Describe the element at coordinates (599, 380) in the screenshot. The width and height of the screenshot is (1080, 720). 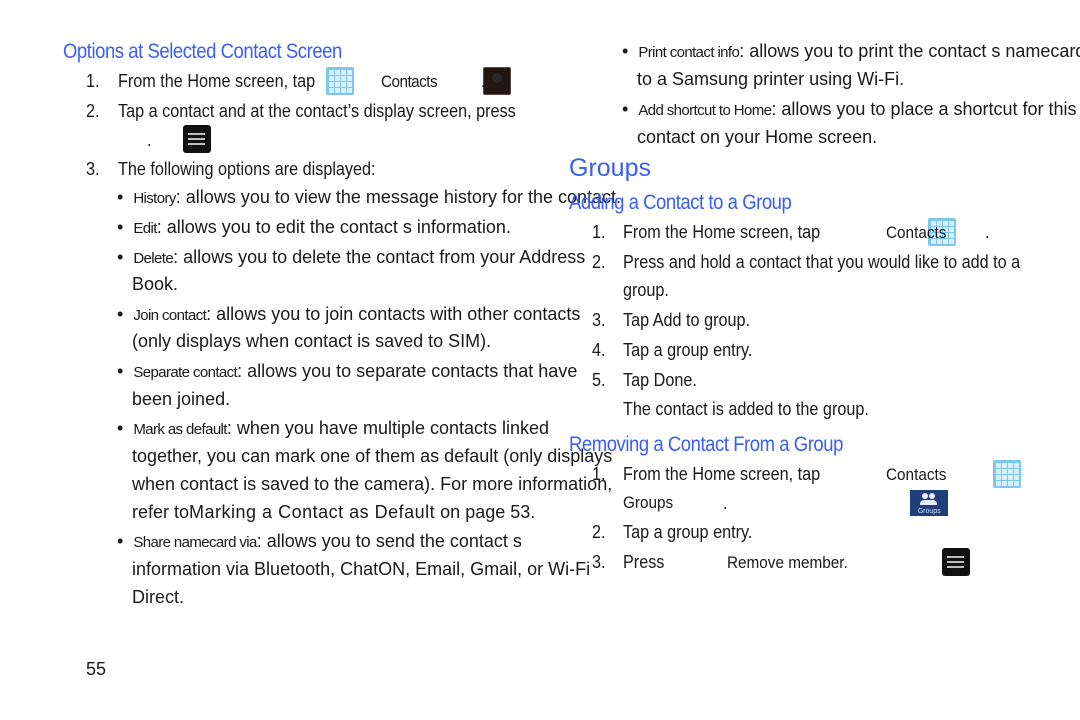
I see `step-number: 5.` at that location.